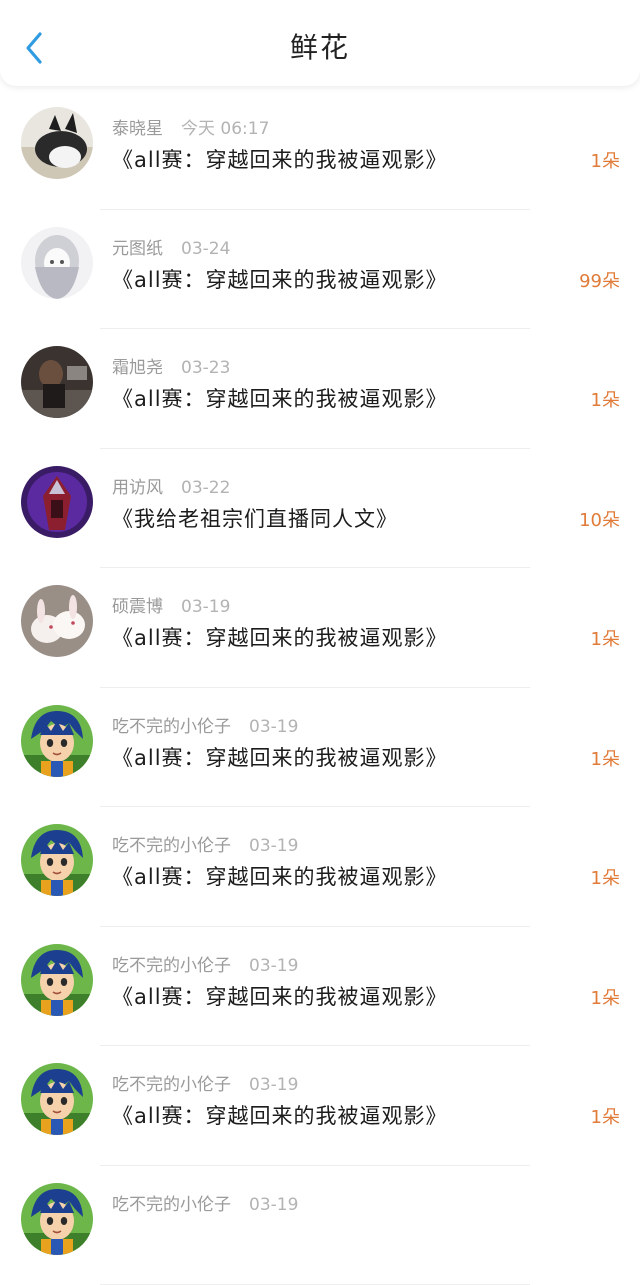 Image resolution: width=640 pixels, height=1285 pixels. I want to click on top-bar: 鲜花, so click(320, 43).